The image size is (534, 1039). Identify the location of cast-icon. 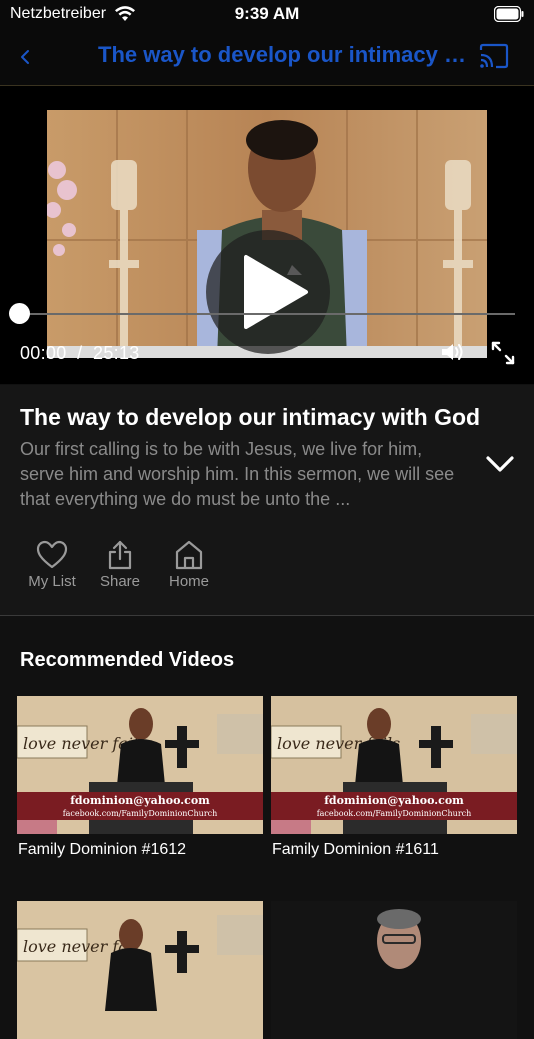
(494, 56).